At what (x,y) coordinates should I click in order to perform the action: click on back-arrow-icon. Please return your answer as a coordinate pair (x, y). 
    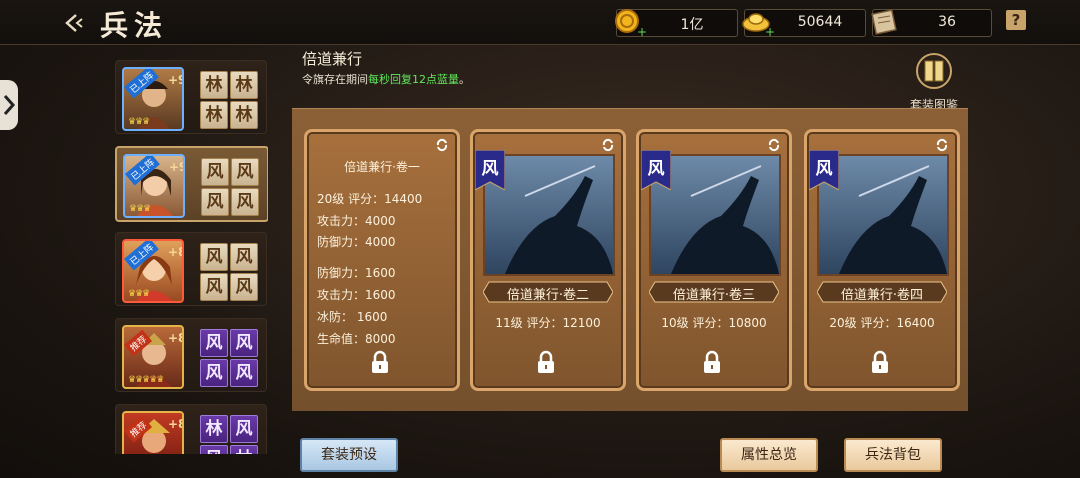
    Looking at the image, I should click on (74, 23).